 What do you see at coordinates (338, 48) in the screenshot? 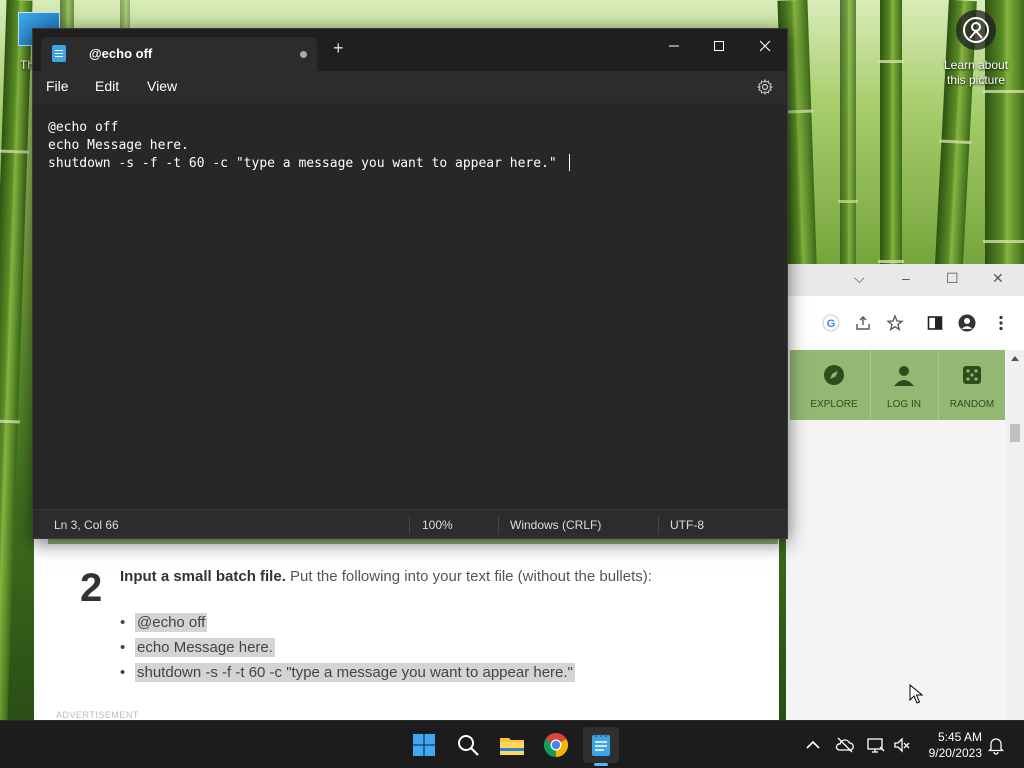
I see `new-tab-button: +` at bounding box center [338, 48].